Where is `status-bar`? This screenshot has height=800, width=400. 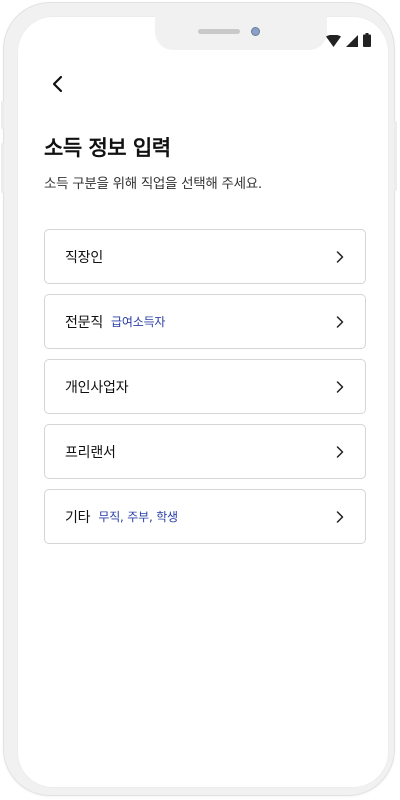 status-bar is located at coordinates (348, 42).